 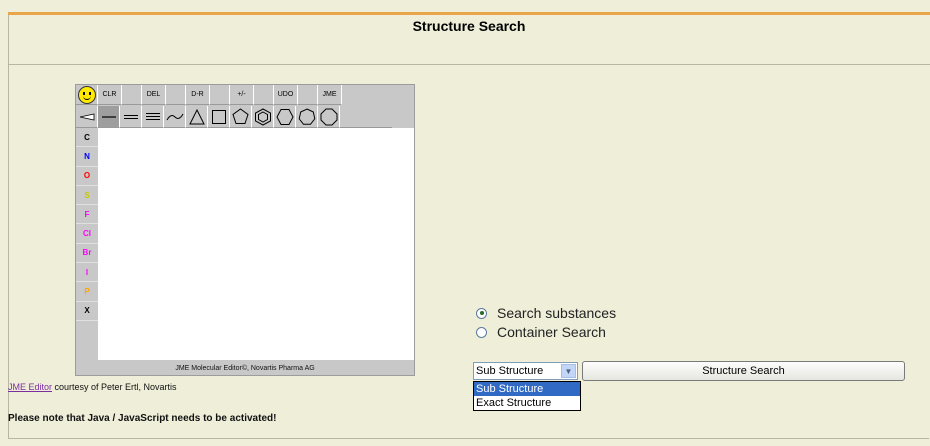 I want to click on radio-search-substances: Search substances, so click(x=546, y=313).